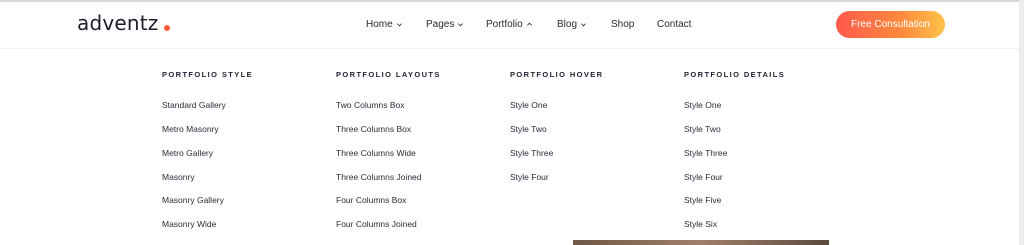  What do you see at coordinates (379, 24) in the screenshot?
I see `nav-label-home: Home` at bounding box center [379, 24].